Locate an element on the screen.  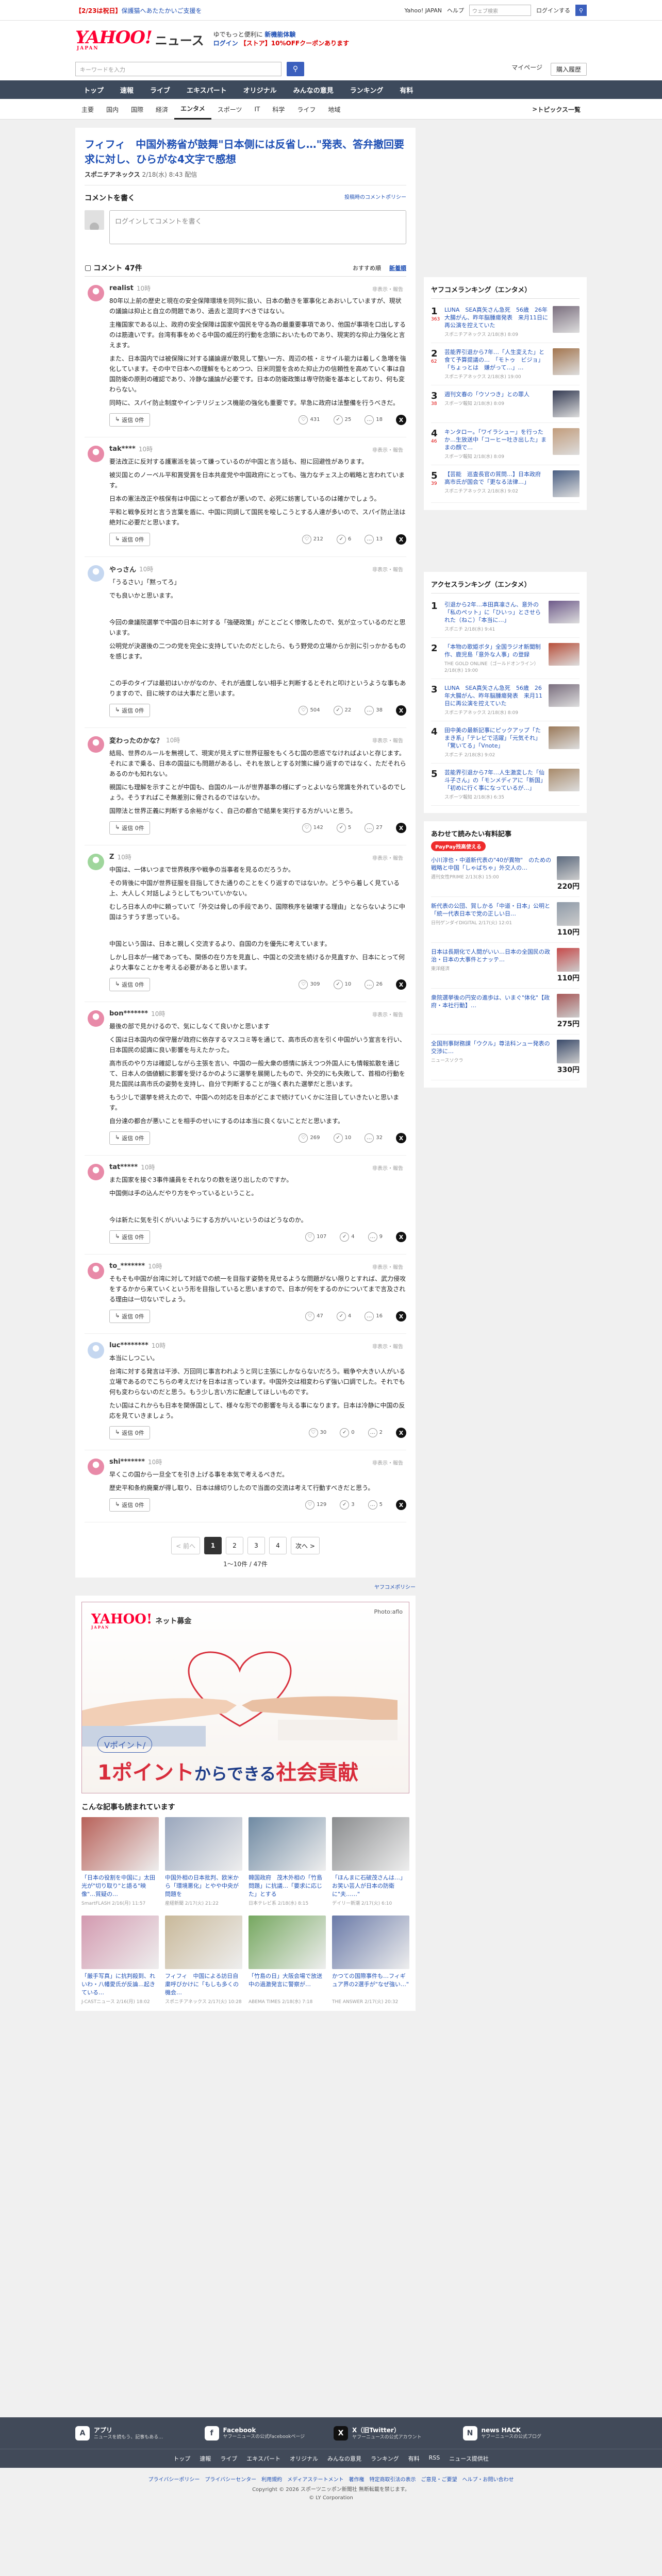
hmm-button: … 32 is located at coordinates (374, 1138).